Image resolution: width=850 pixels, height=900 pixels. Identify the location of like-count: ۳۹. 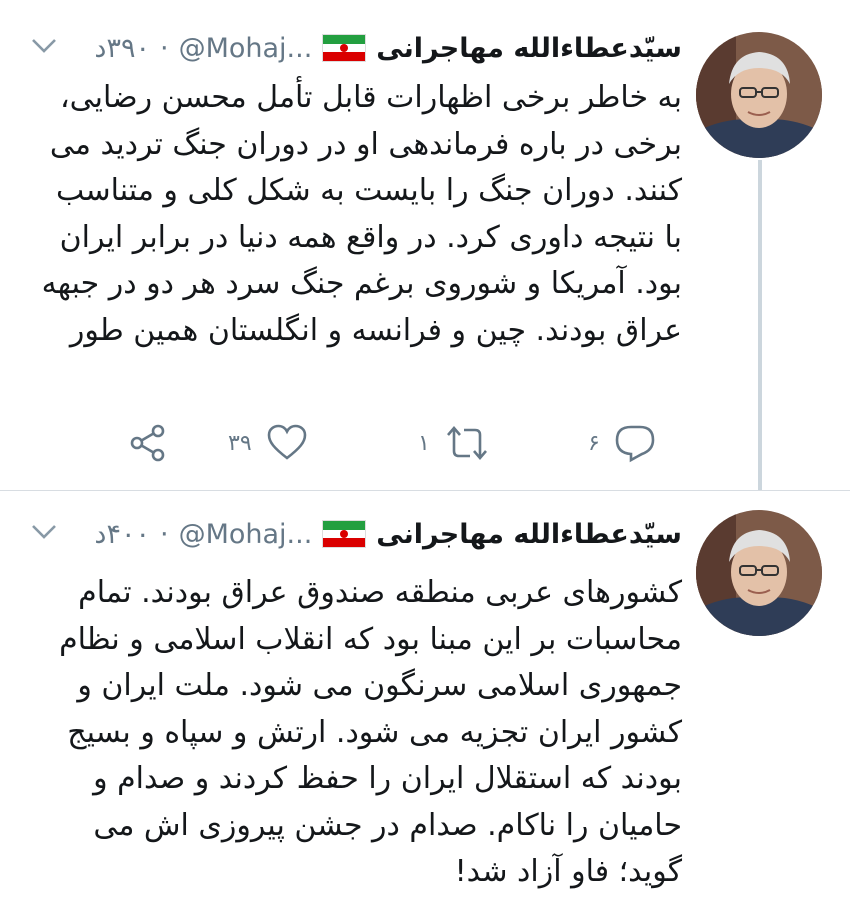
(240, 443).